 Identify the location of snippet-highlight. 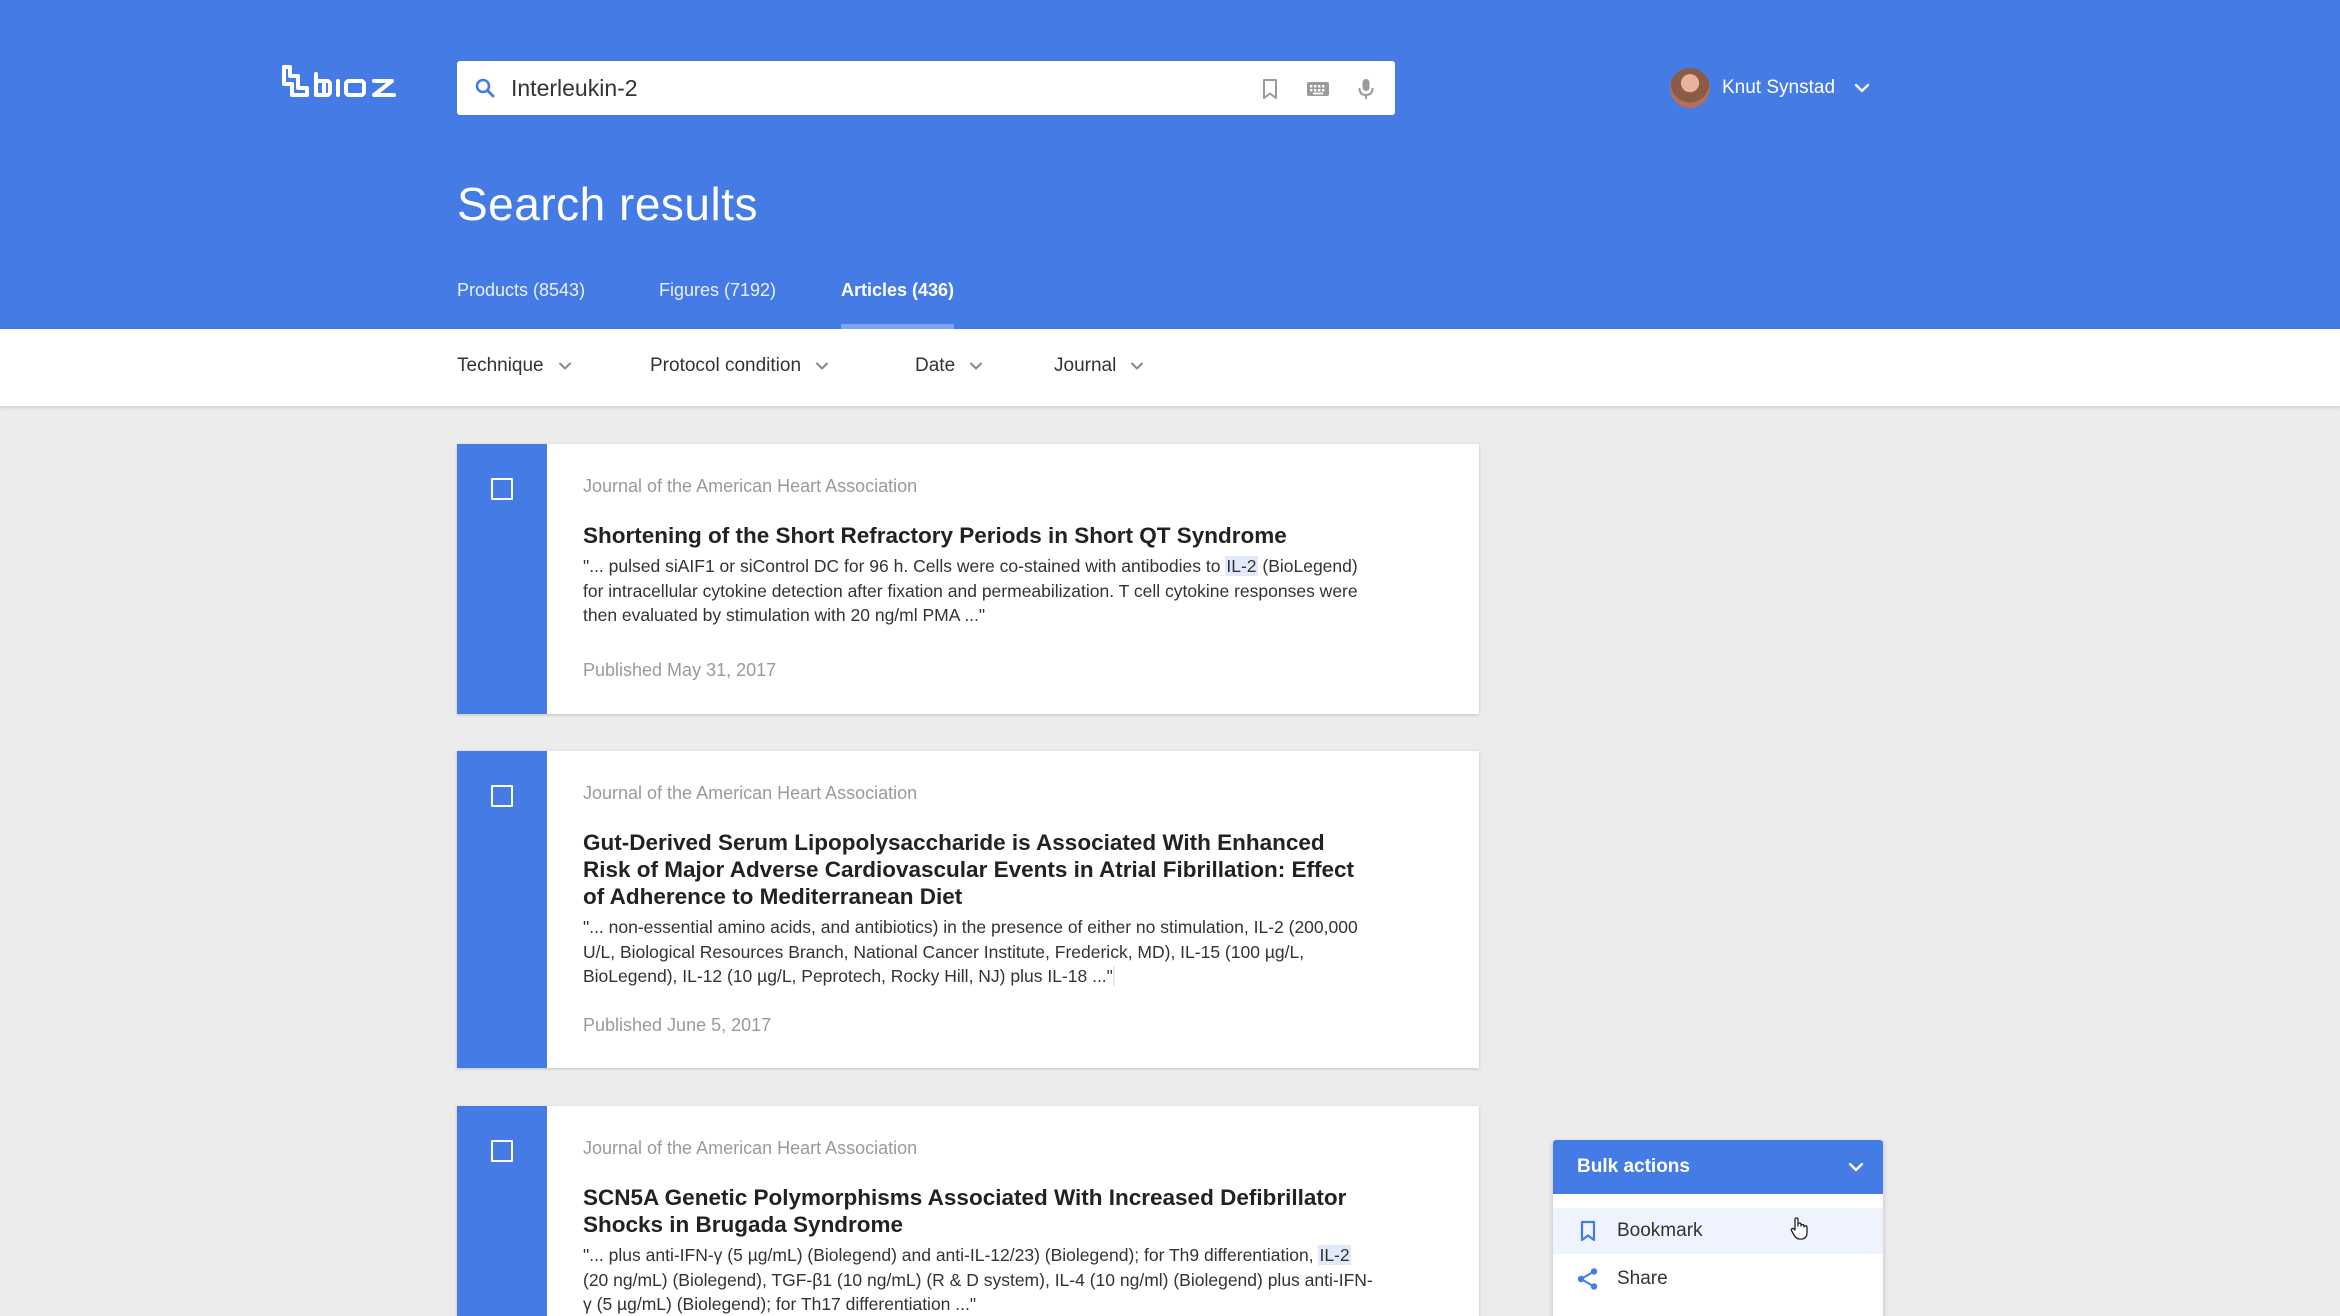
(1113, 976).